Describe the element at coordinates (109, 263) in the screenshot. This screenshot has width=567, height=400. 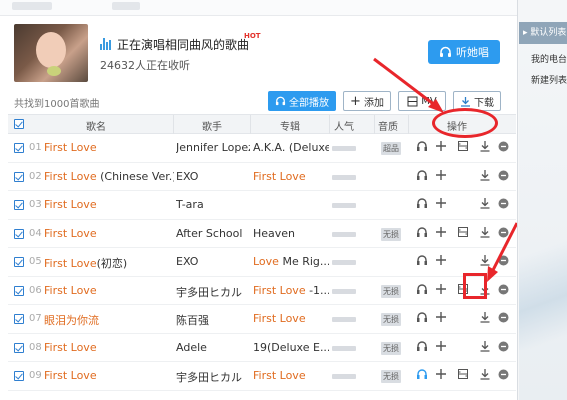
I see `song-name: First Love(初恋)` at that location.